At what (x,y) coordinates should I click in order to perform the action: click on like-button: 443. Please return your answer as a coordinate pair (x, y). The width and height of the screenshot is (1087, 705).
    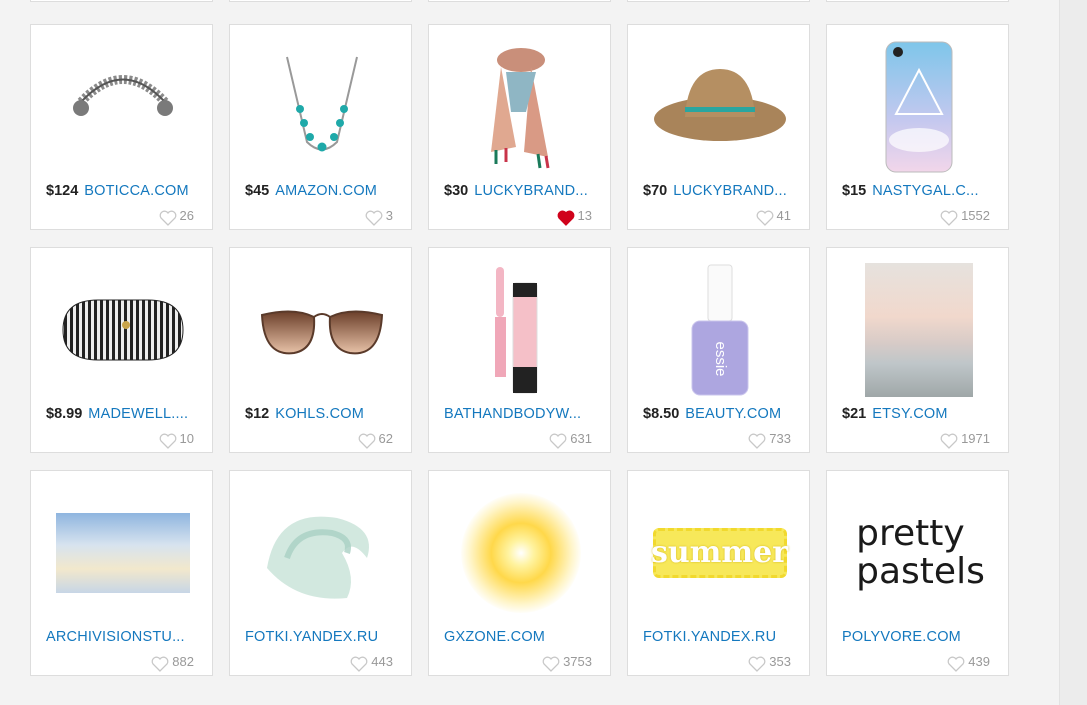
    Looking at the image, I should click on (371, 663).